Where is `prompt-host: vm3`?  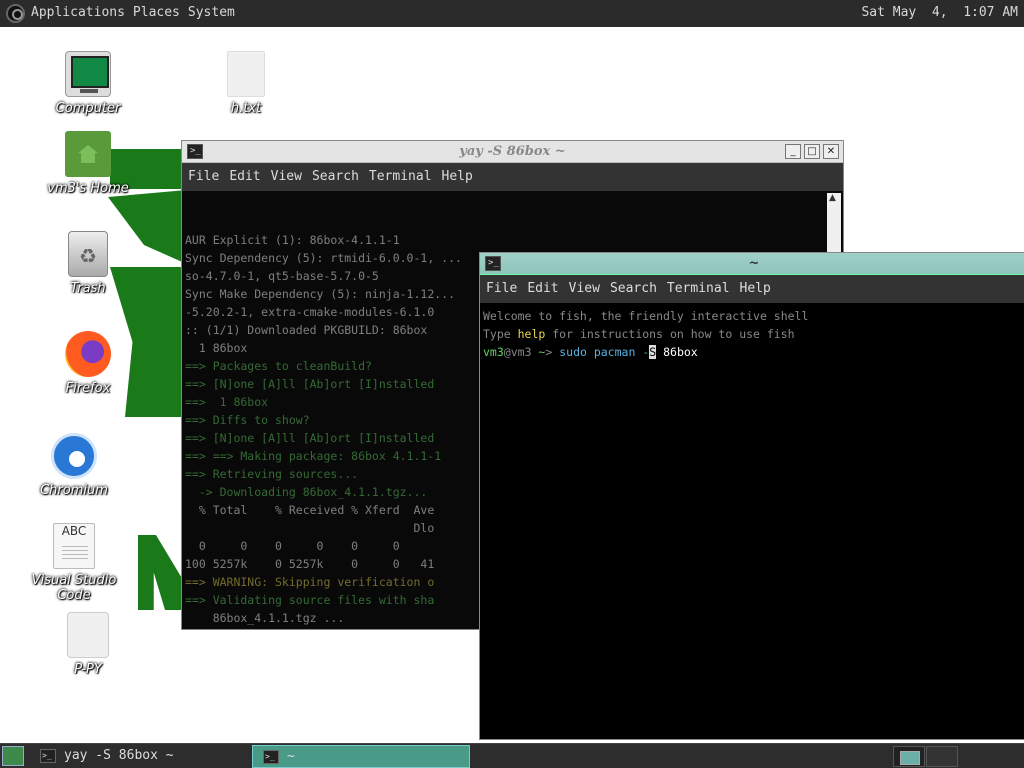
prompt-host: vm3 is located at coordinates (521, 352).